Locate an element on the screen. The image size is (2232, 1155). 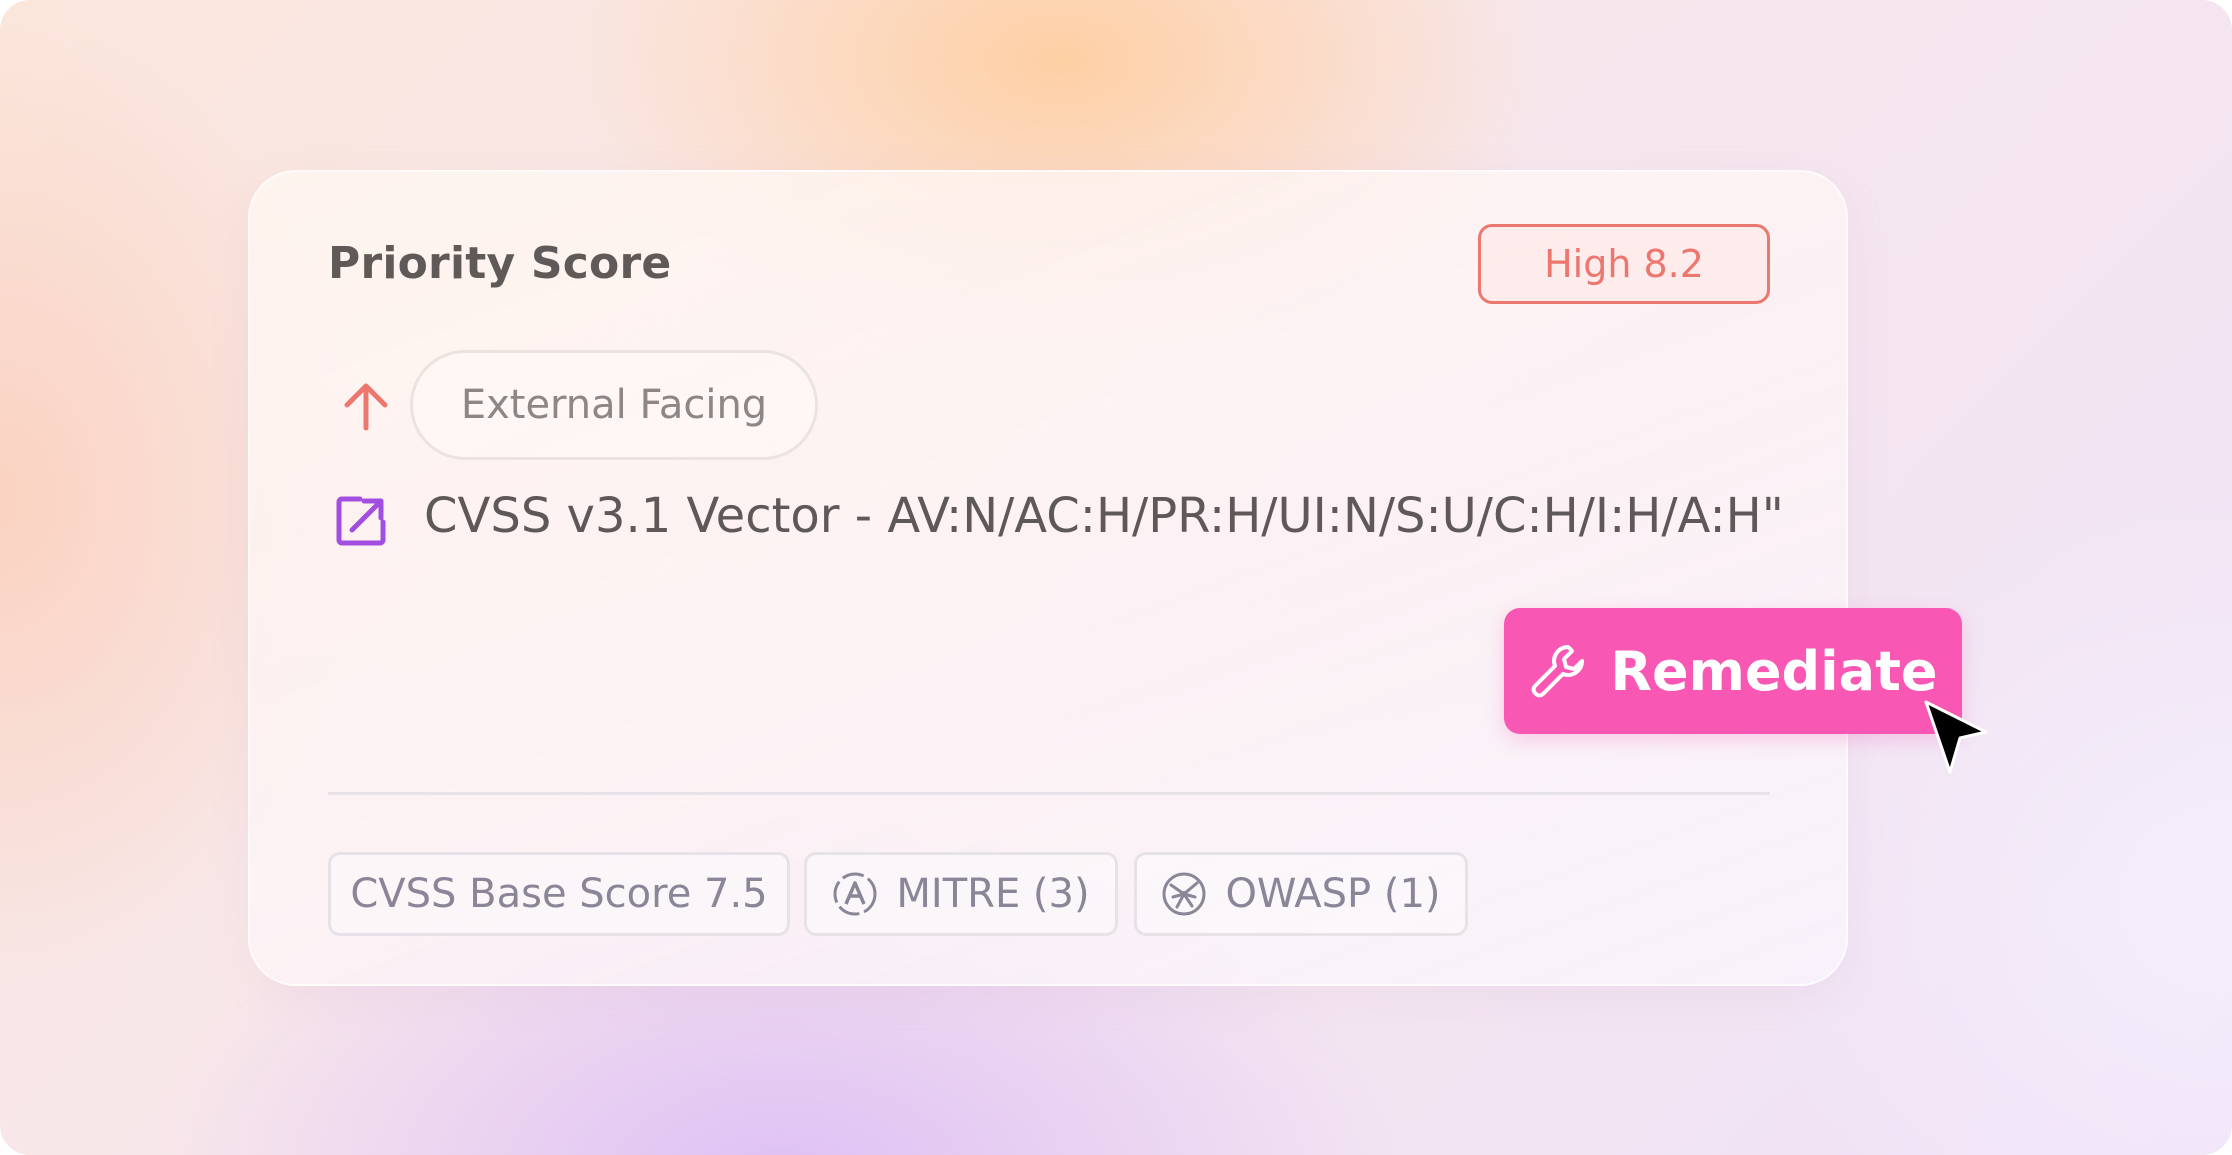
cvss-base-score-tag: CVSS Base Score 7.5 is located at coordinates (559, 894).